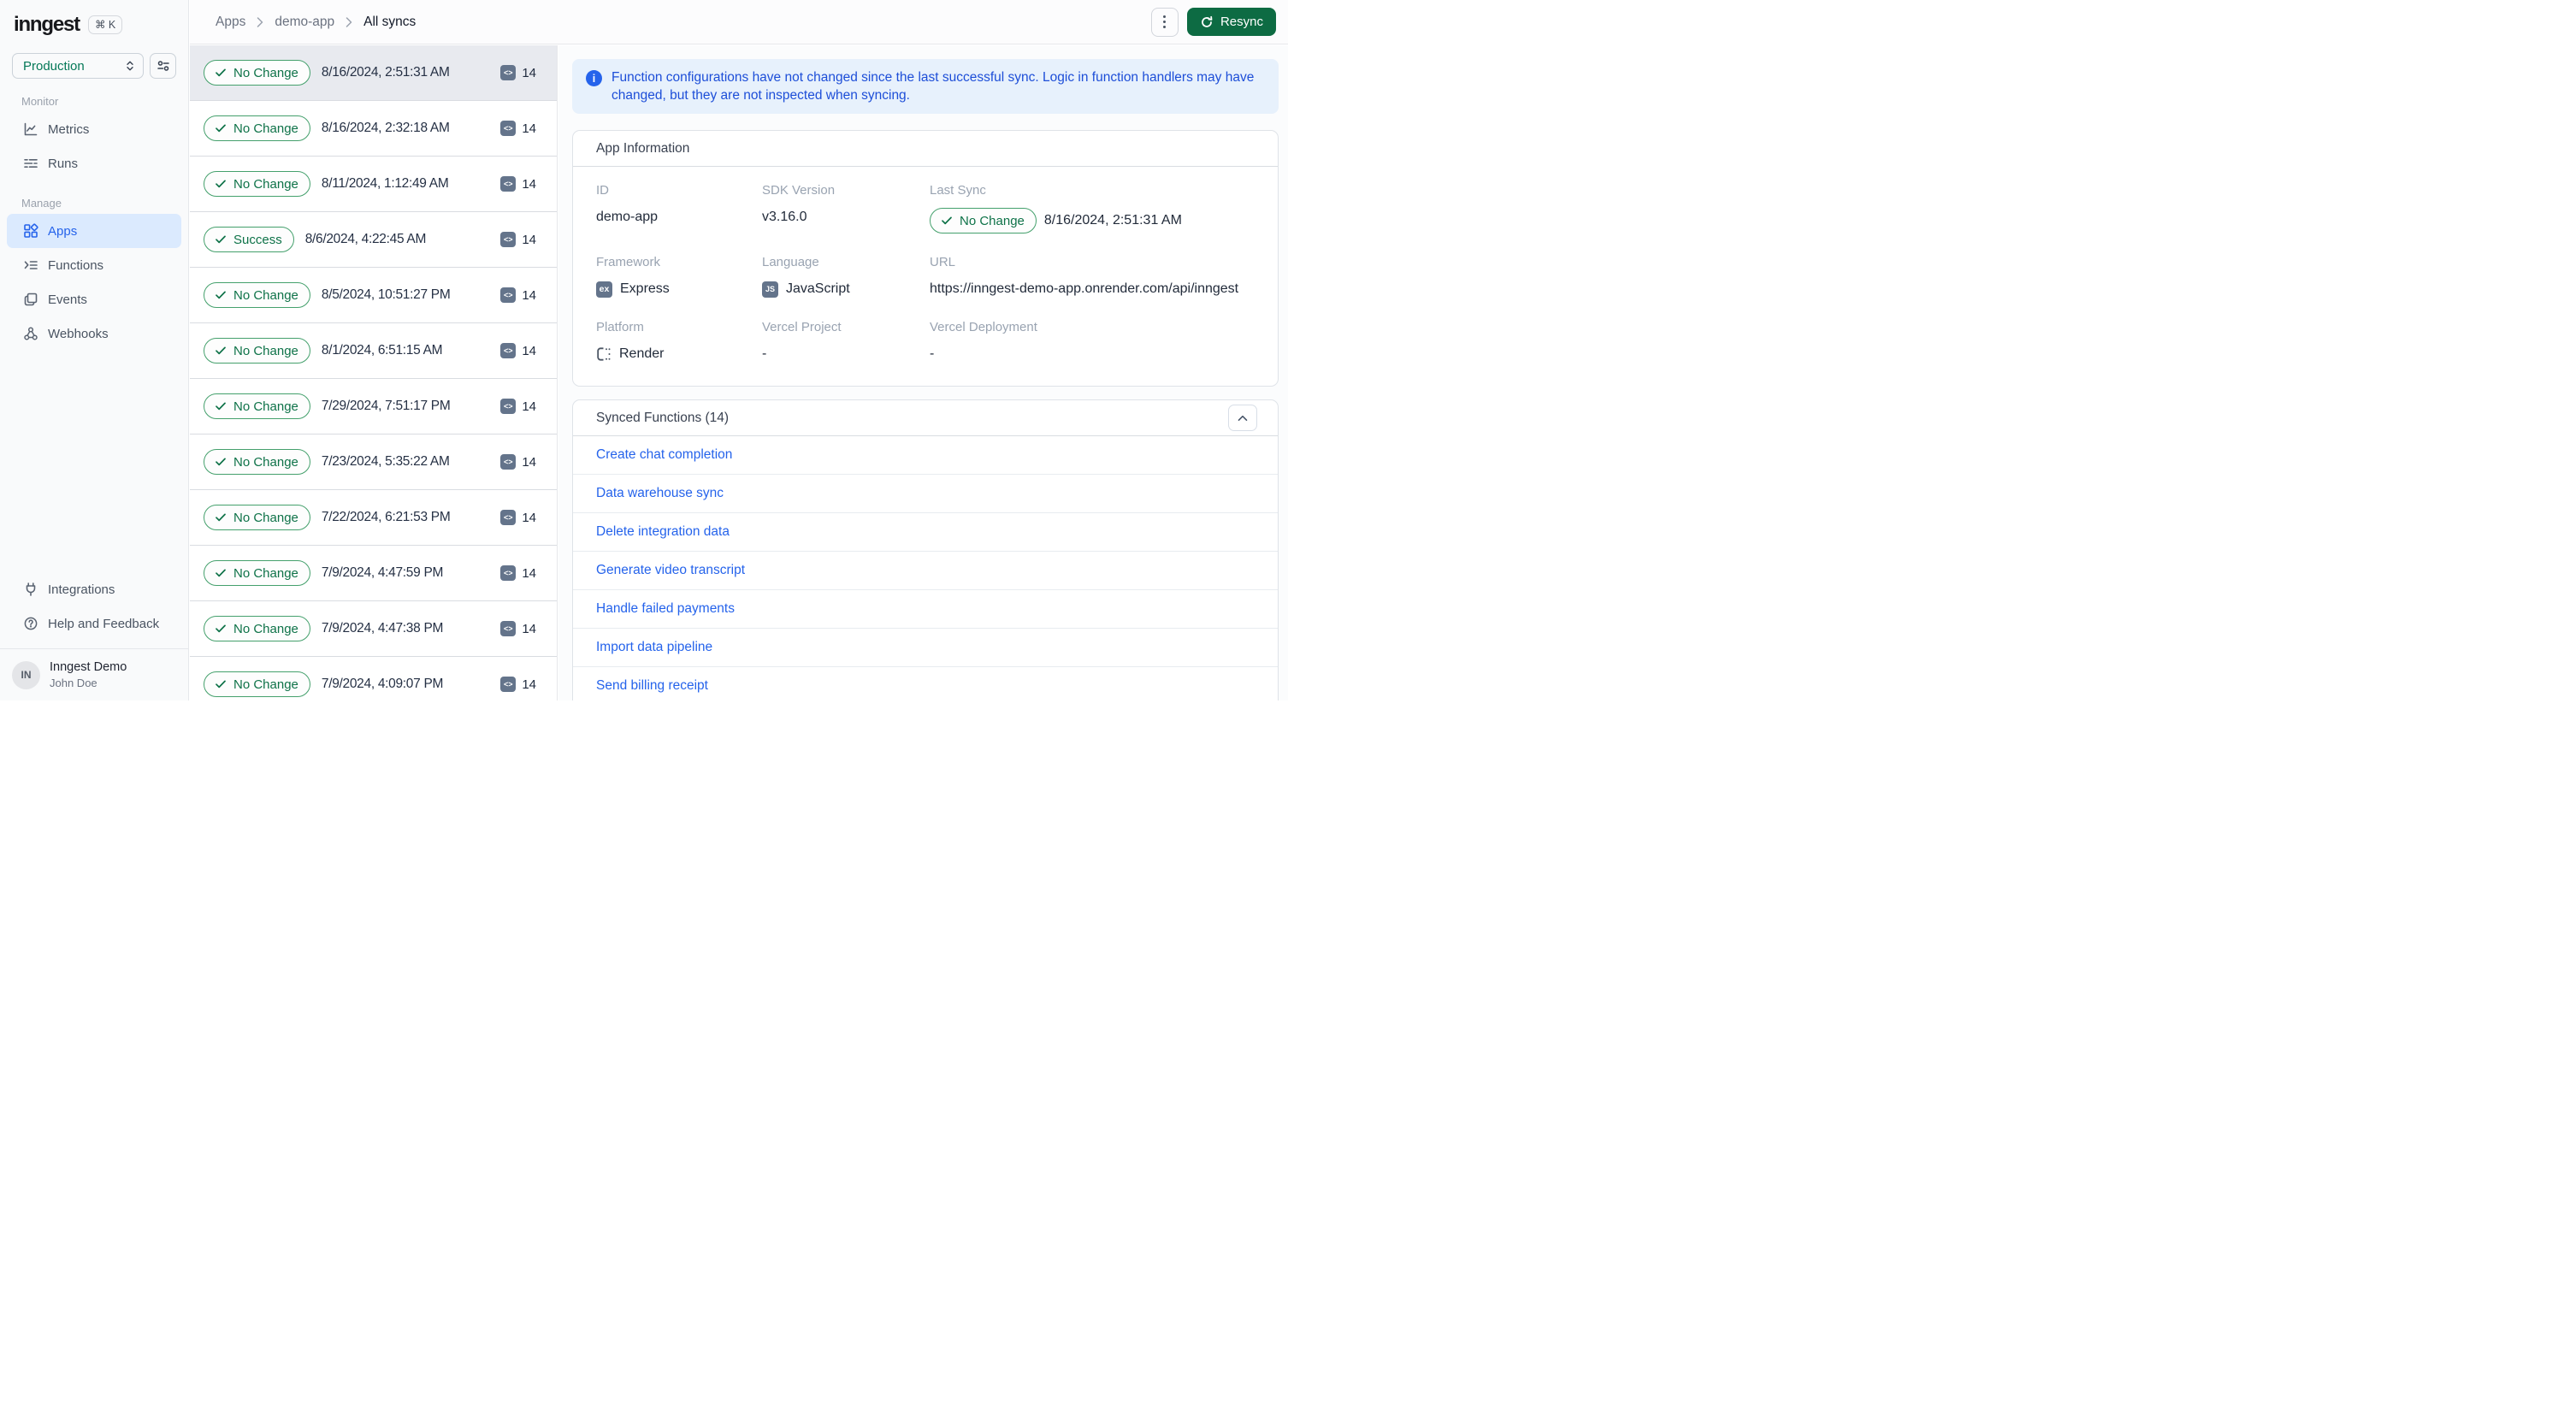  I want to click on sync-list-item: Success 8/6/2024, 4:22:45 AM <> 14, so click(373, 240).